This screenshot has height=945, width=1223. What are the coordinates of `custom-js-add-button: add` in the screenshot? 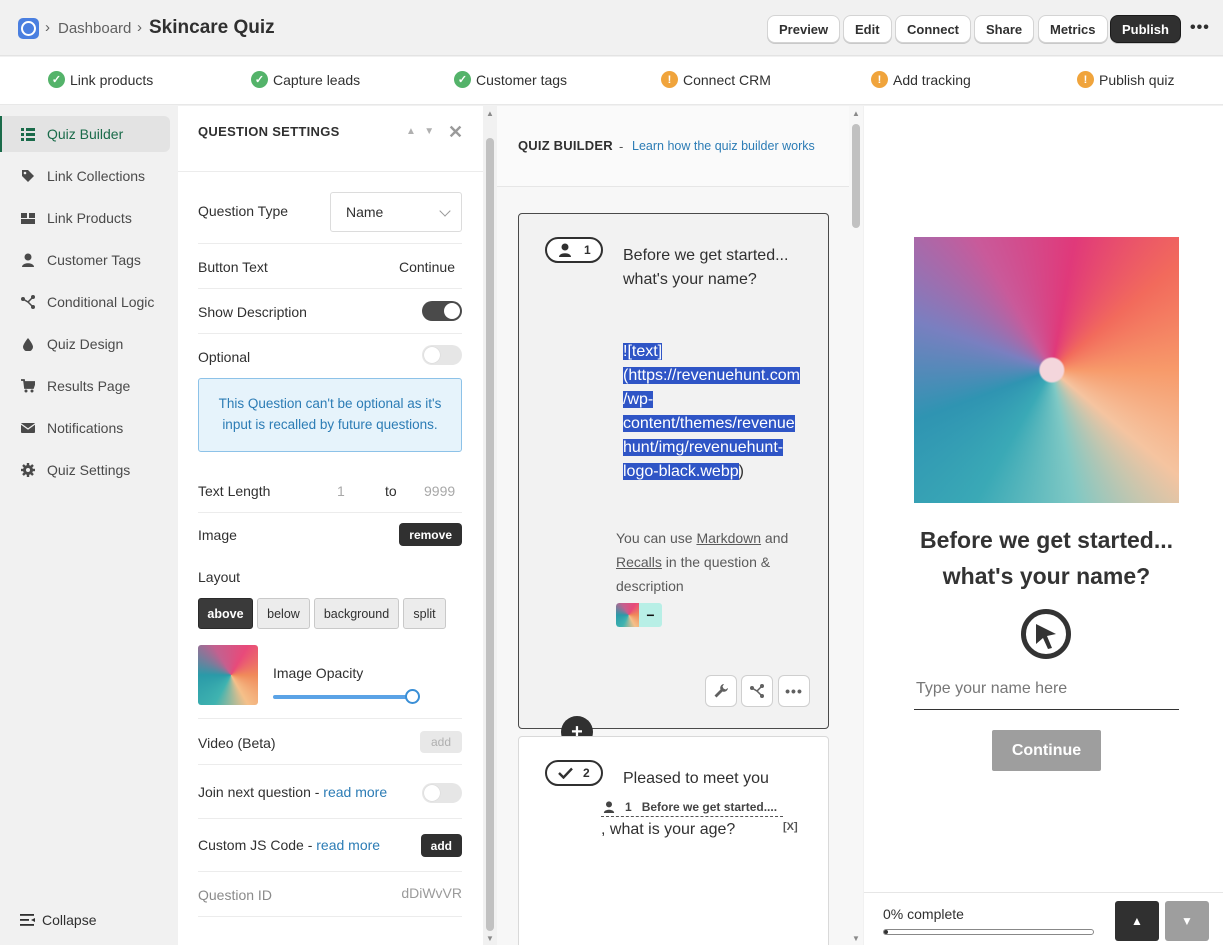 It's located at (441, 845).